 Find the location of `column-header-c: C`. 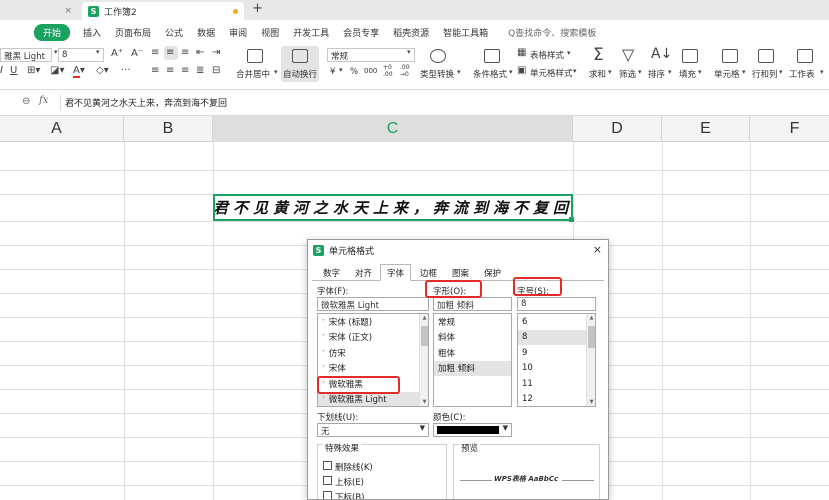

column-header-c: C is located at coordinates (393, 129).